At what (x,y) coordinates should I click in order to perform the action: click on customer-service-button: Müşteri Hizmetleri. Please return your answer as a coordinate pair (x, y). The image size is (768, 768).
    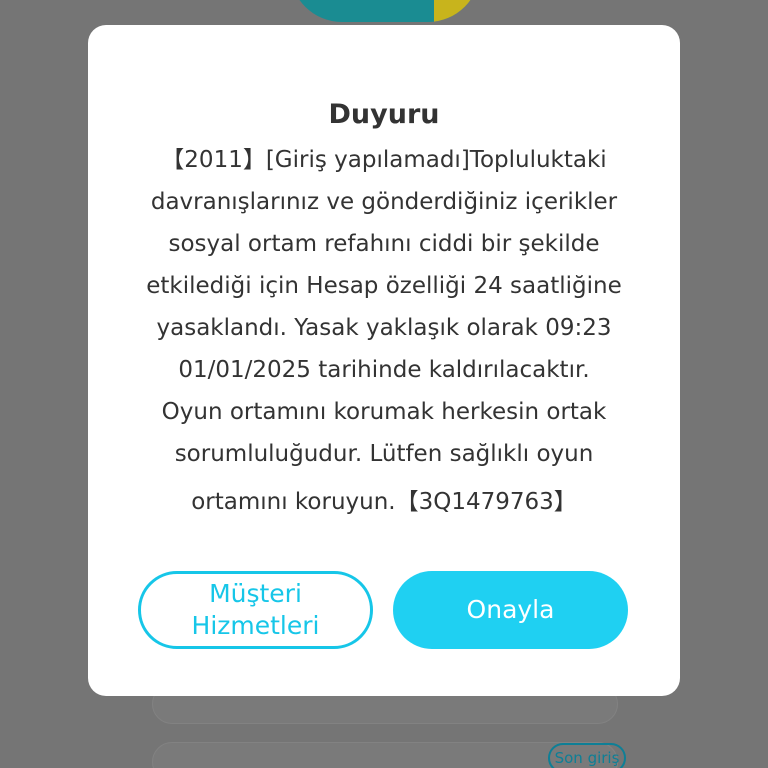
    Looking at the image, I should click on (255, 610).